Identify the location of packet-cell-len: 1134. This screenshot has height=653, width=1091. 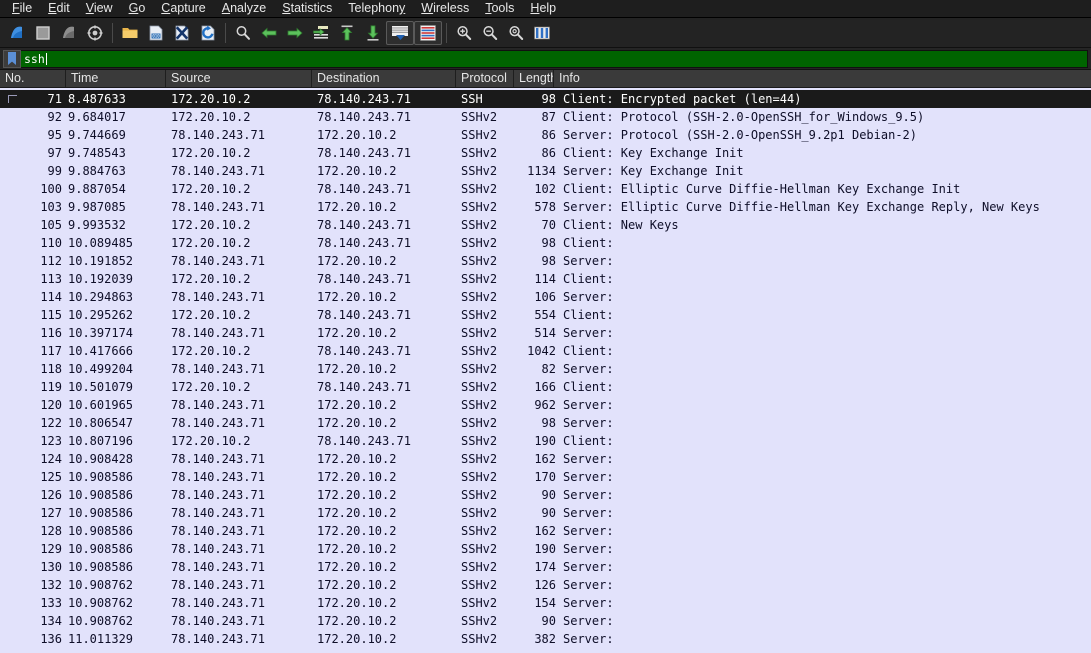
(541, 171).